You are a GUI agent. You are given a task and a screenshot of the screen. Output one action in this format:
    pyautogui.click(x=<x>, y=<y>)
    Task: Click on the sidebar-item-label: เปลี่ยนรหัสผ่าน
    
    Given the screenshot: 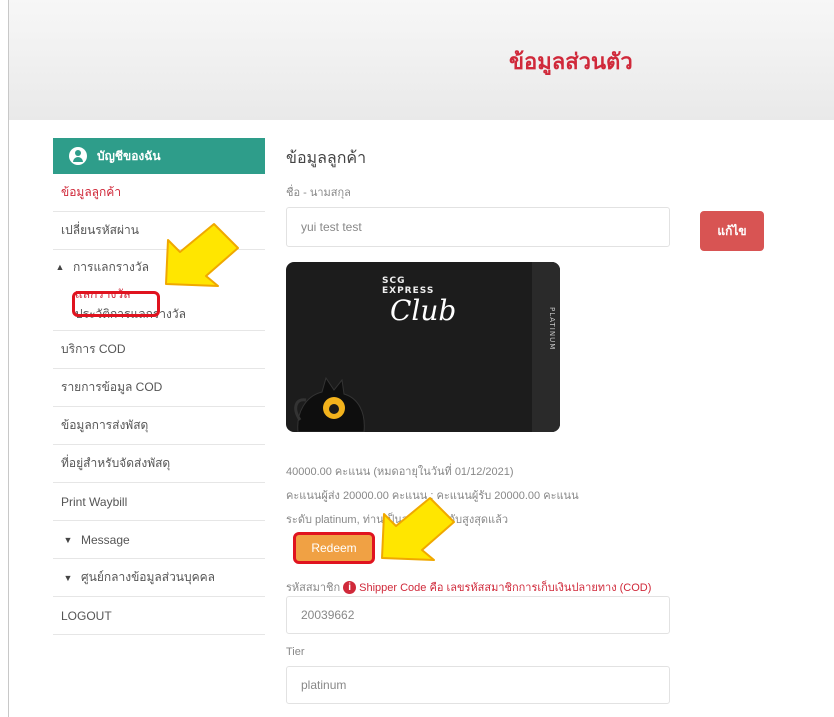 What is the action you would take?
    pyautogui.click(x=100, y=230)
    